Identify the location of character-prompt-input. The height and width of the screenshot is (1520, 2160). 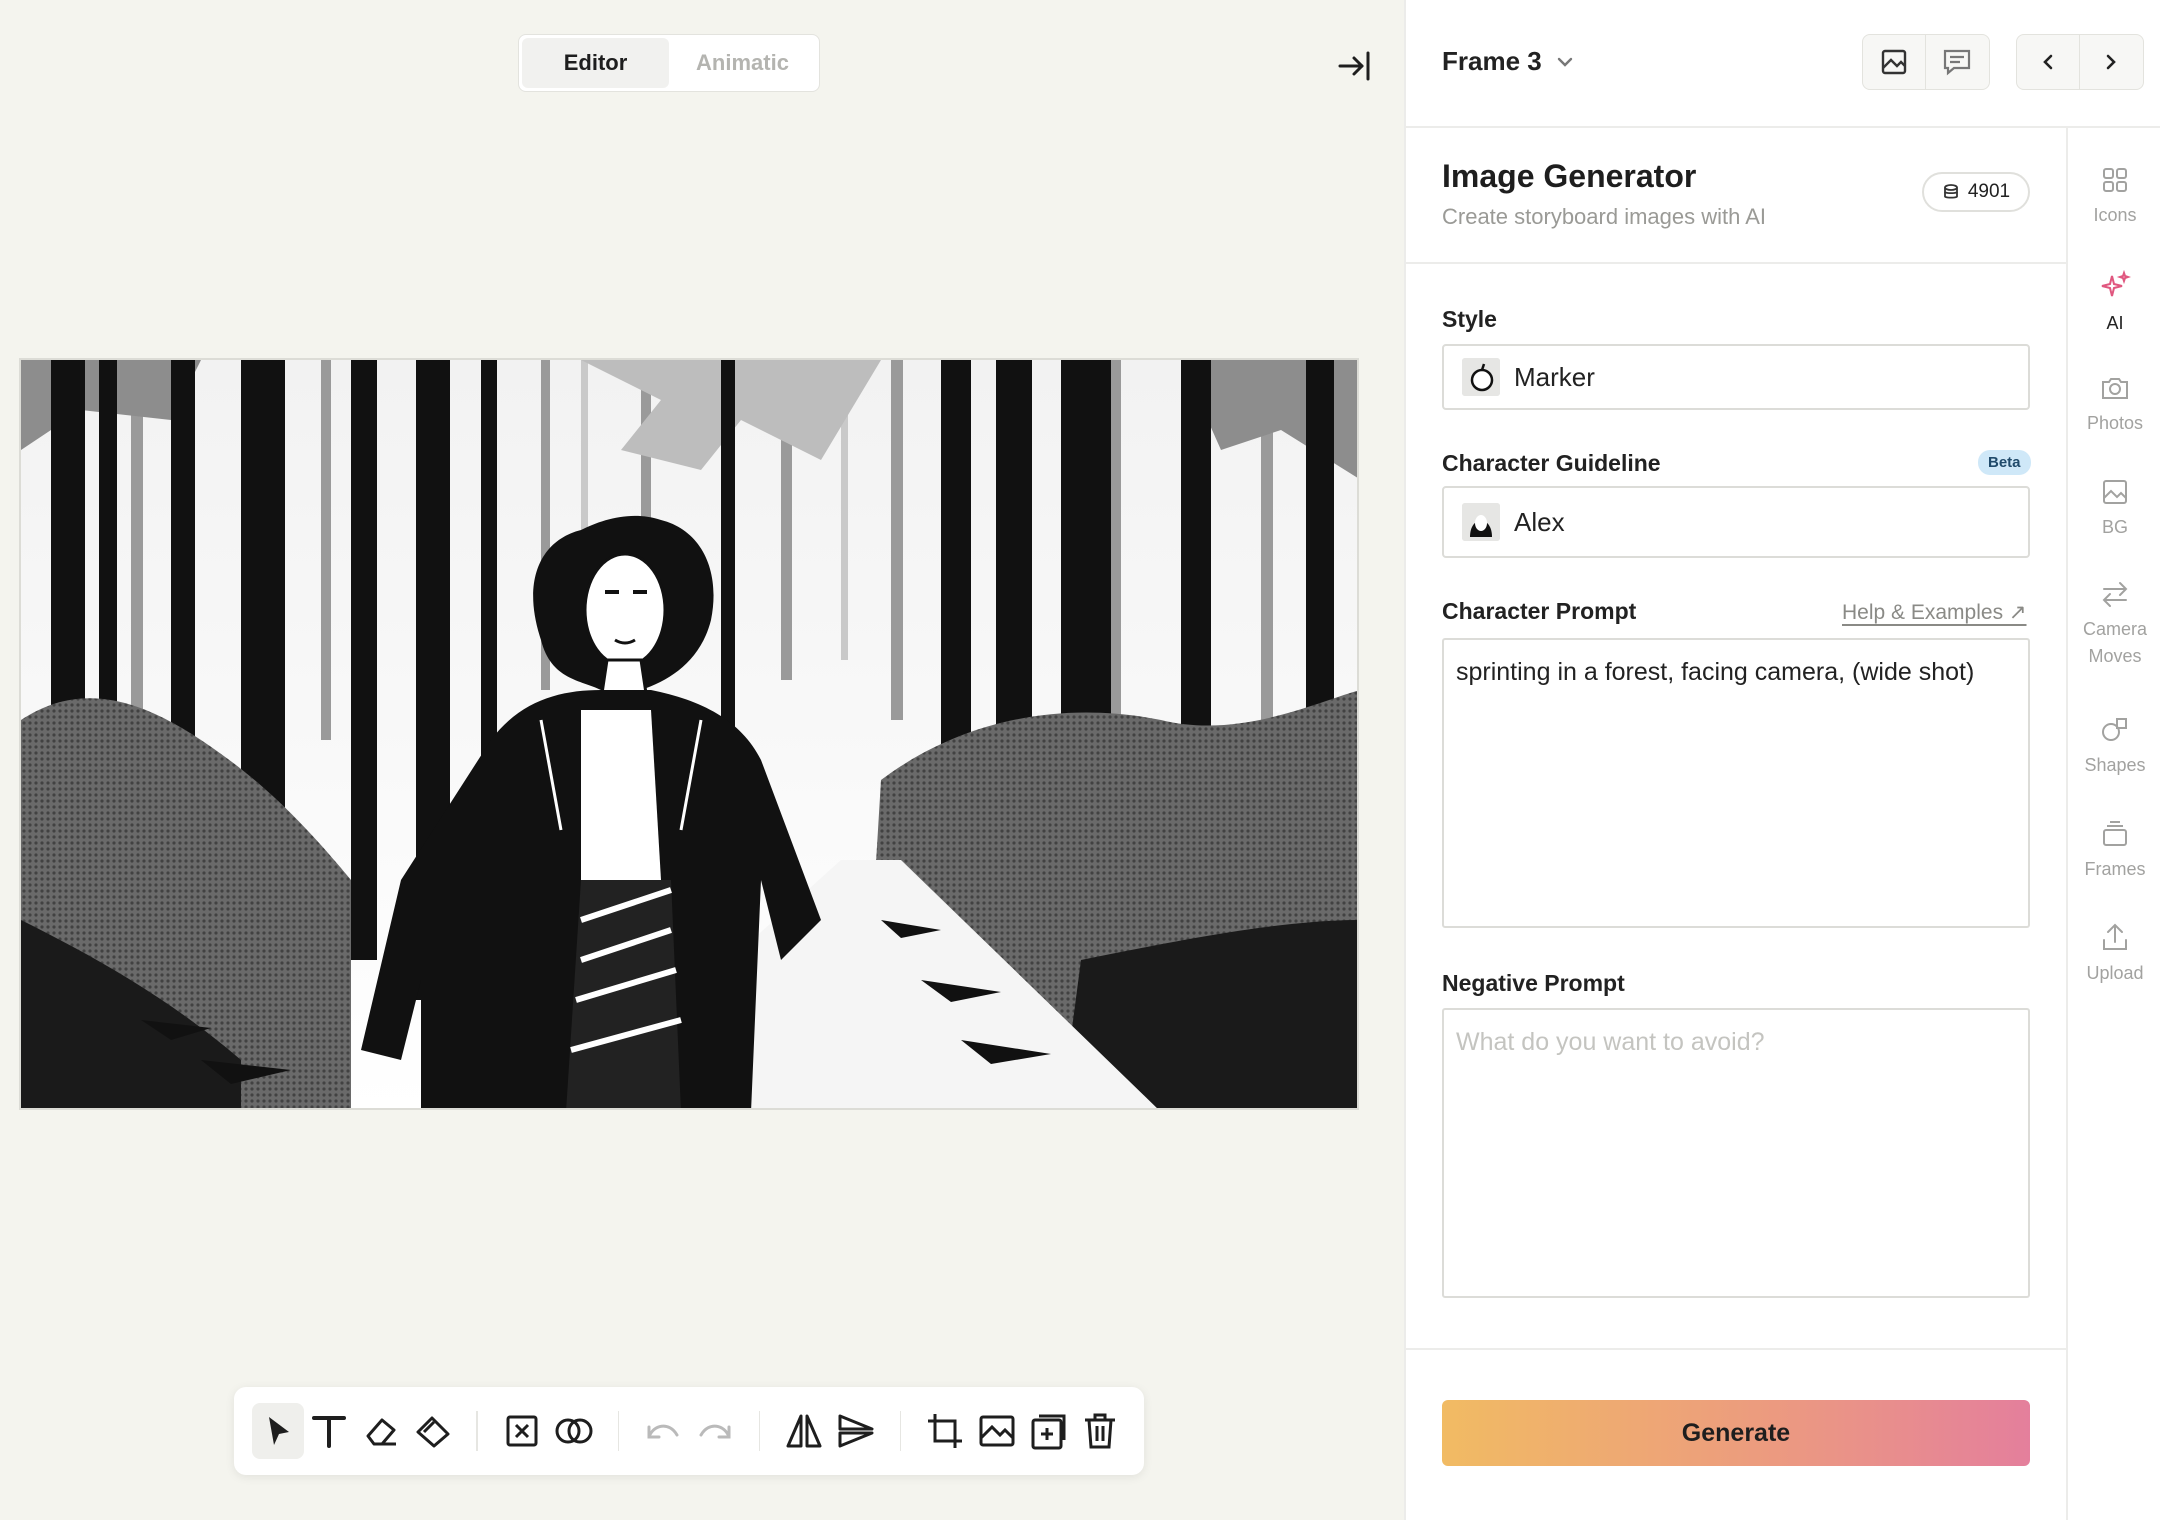
(1736, 783).